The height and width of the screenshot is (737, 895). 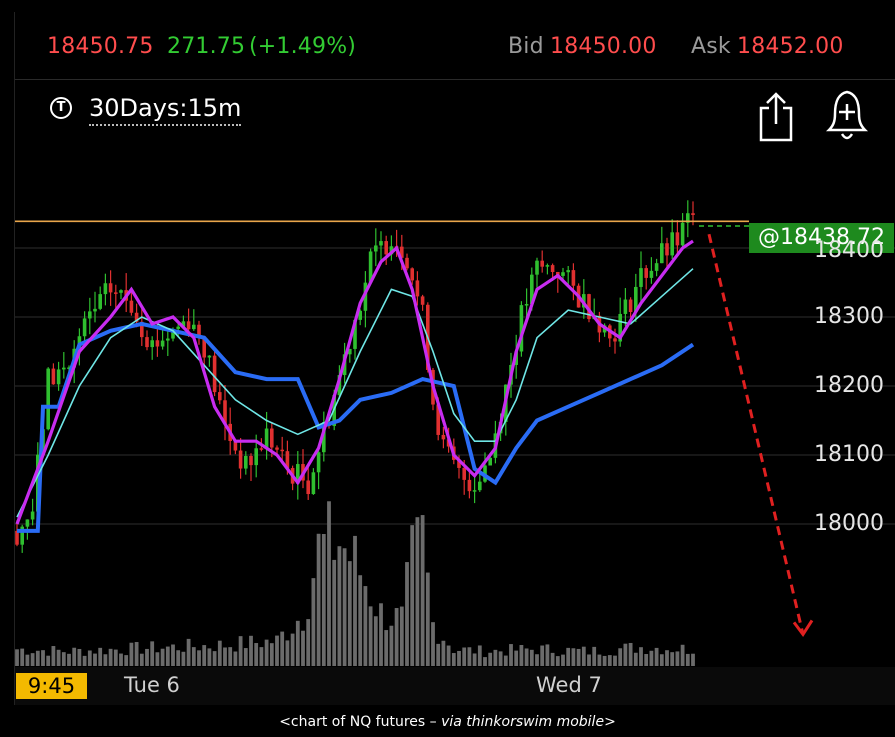 I want to click on y-tick-label: 18200, so click(x=849, y=385).